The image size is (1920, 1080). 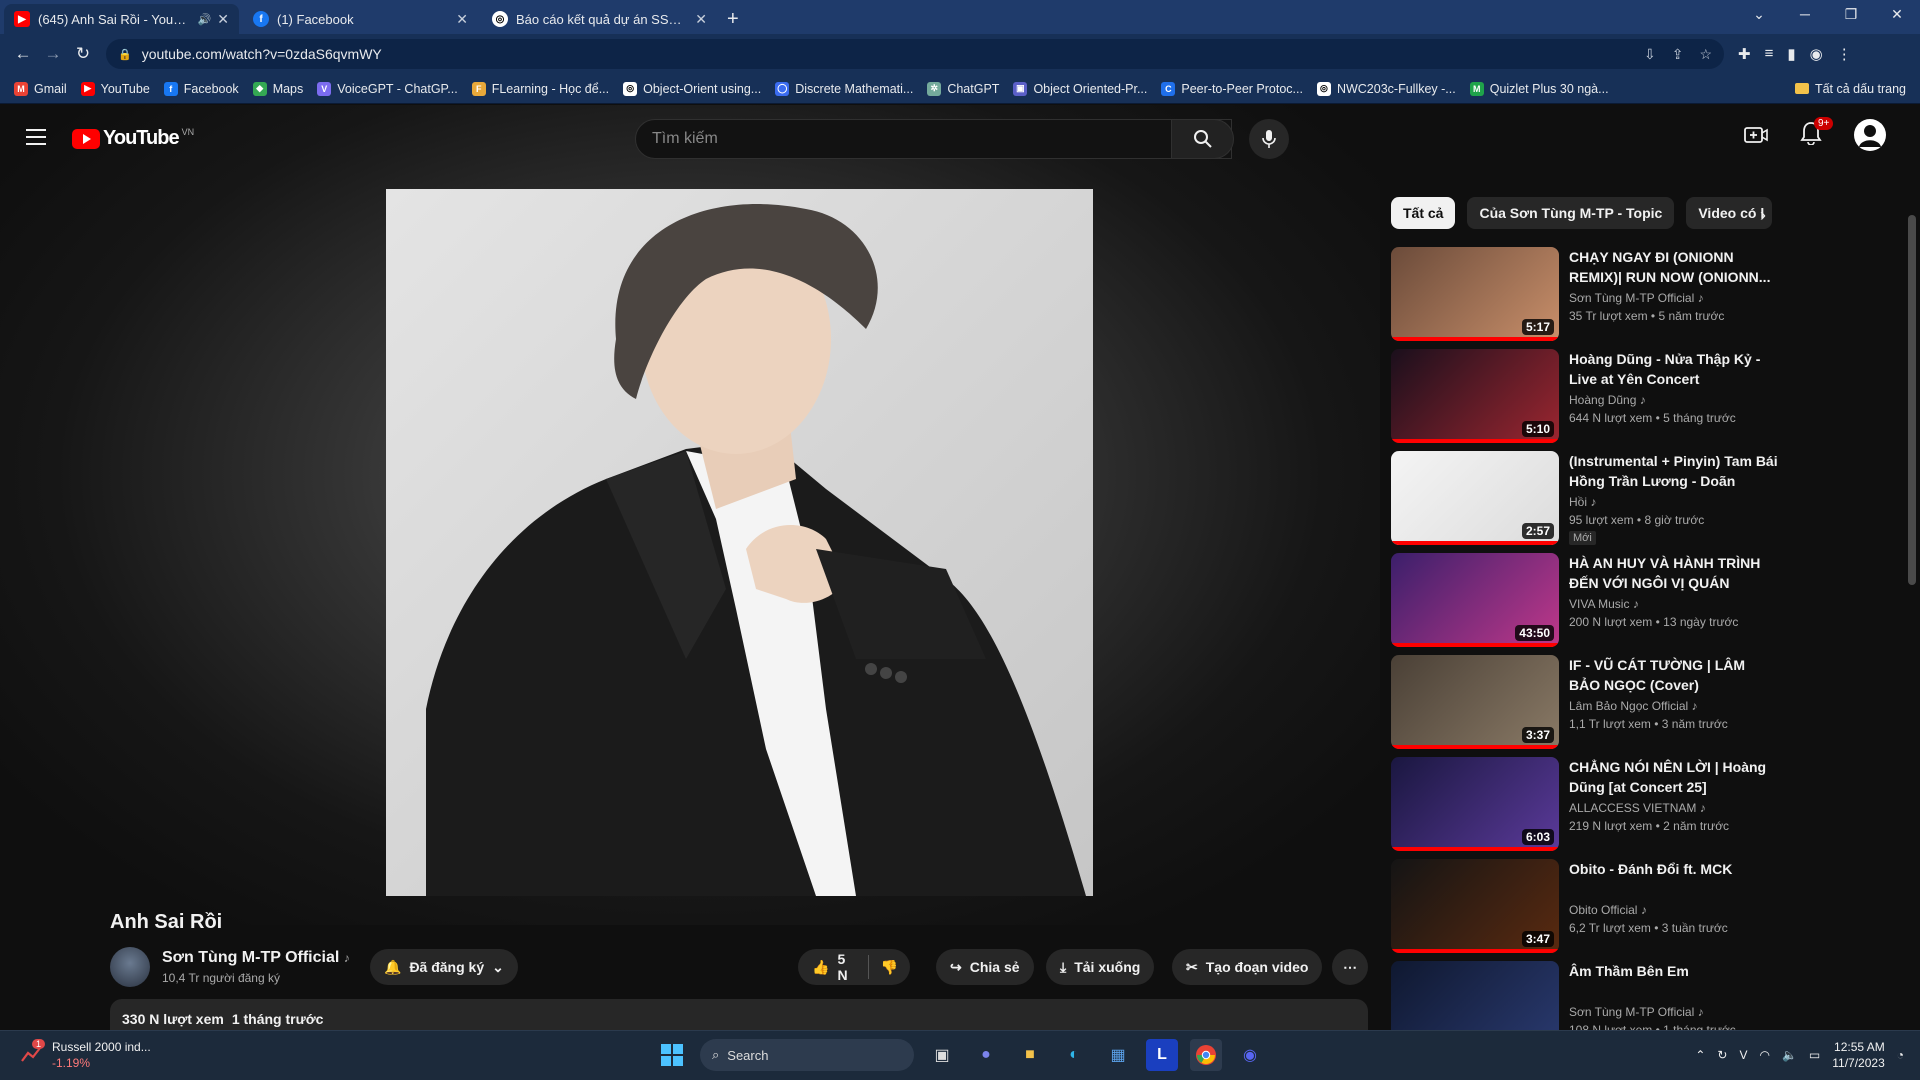 What do you see at coordinates (256, 958) in the screenshot?
I see `channel-name: Sơn Tùng M-TP Official ♪` at bounding box center [256, 958].